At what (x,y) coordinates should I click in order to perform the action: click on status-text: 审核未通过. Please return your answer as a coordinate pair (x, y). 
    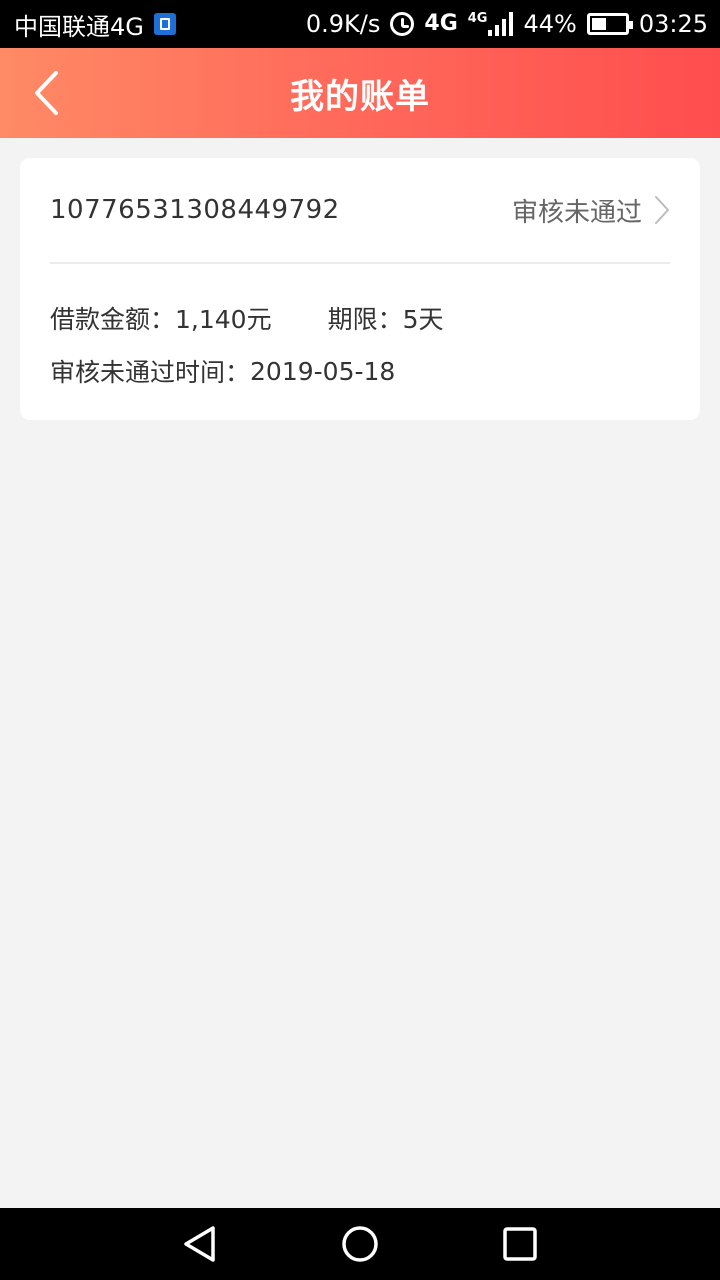
    Looking at the image, I should click on (576, 212).